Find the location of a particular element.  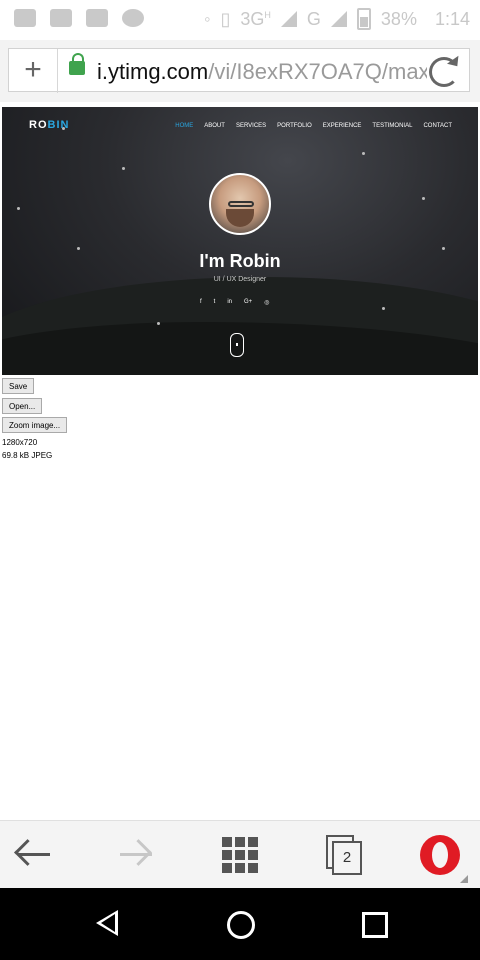

vibrate-icon: ▯ is located at coordinates (225, 18).